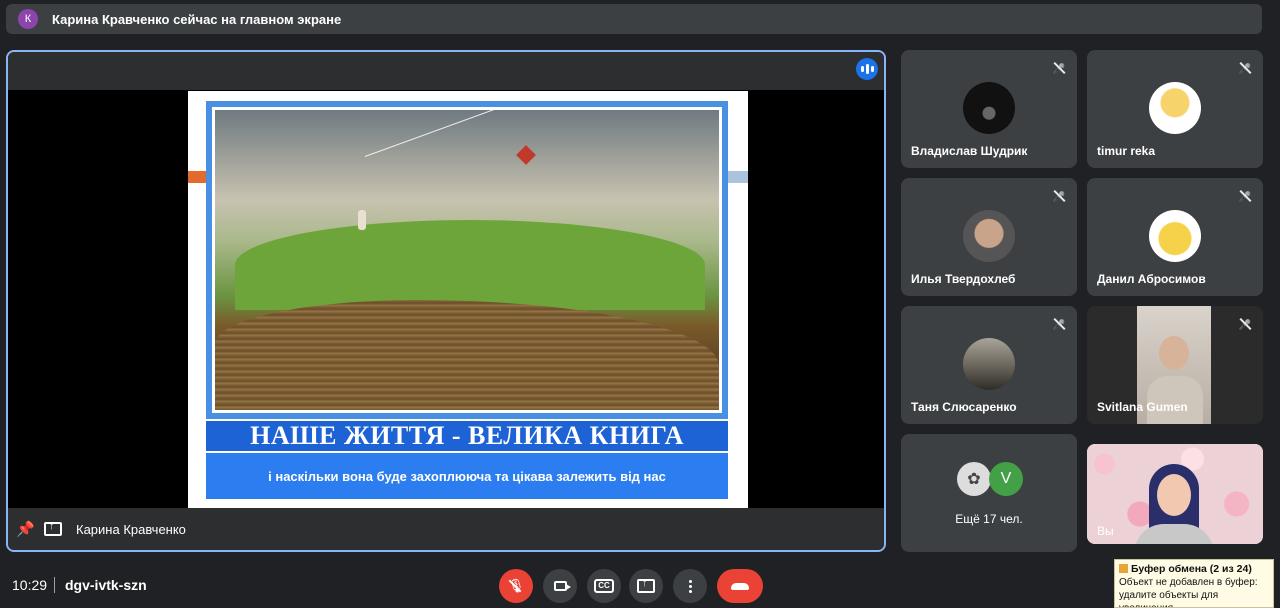  I want to click on captions-icon: CC, so click(604, 586).